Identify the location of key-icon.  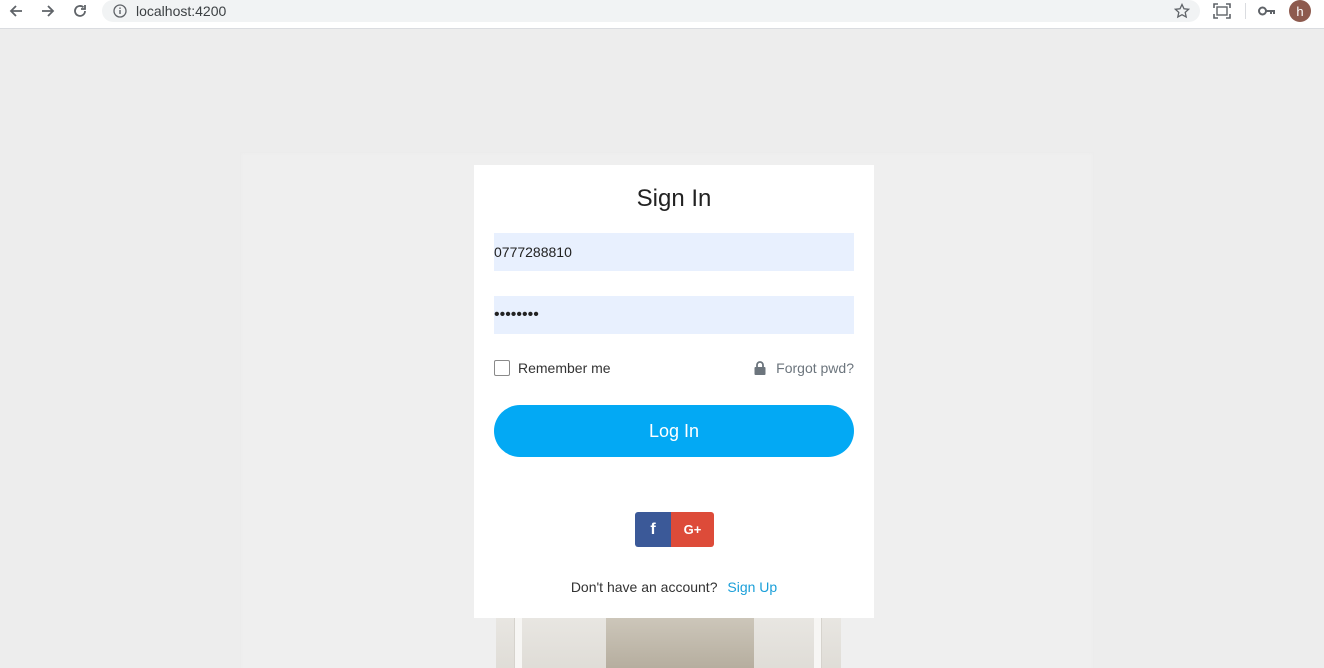
(1267, 11).